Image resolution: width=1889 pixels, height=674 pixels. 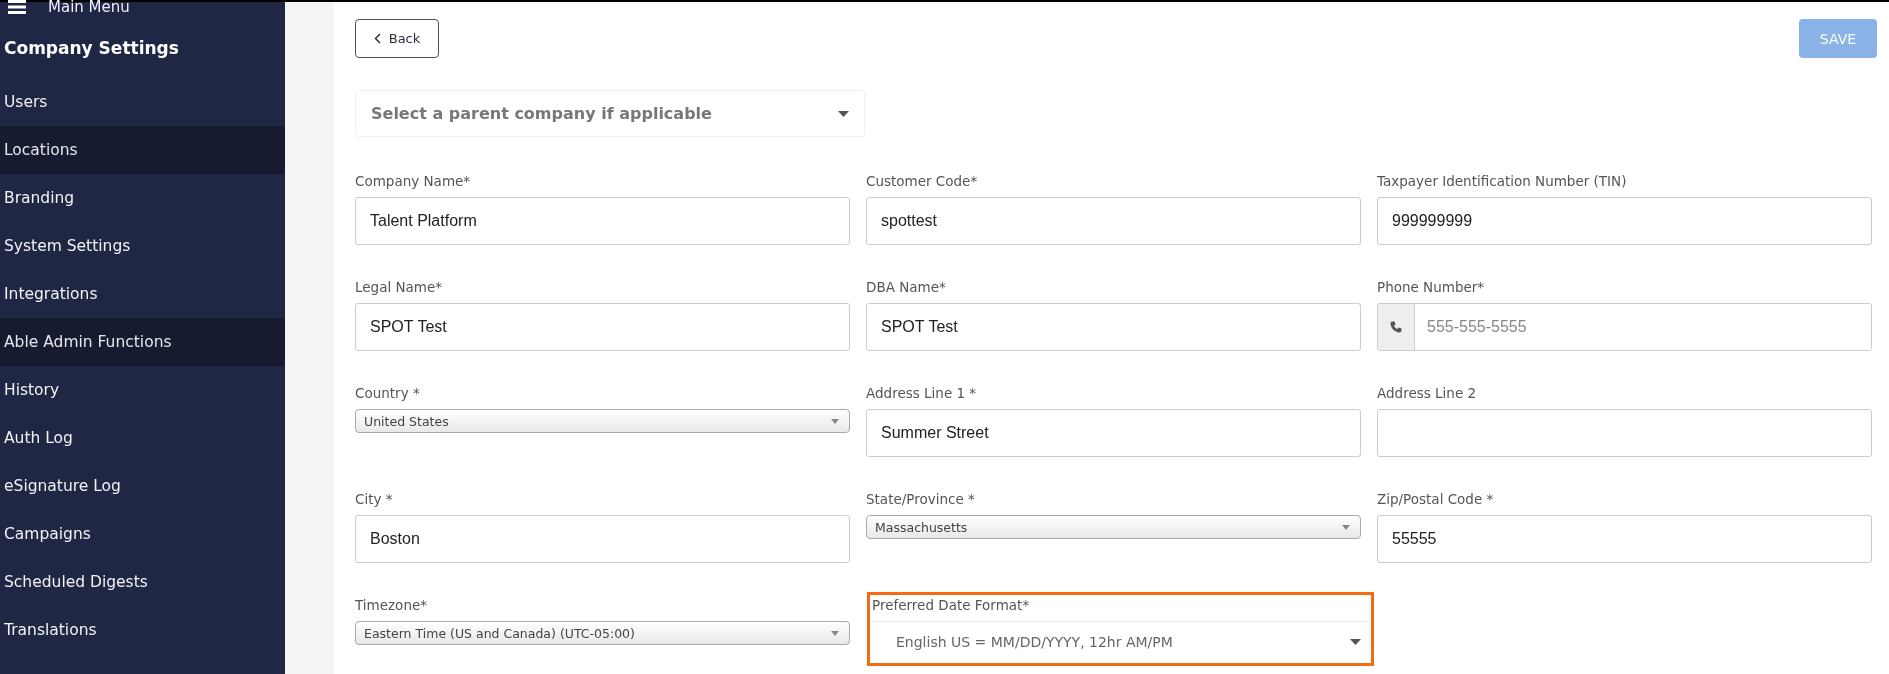 I want to click on field-label: Taxpayer Identification Number (TIN), so click(x=1502, y=181).